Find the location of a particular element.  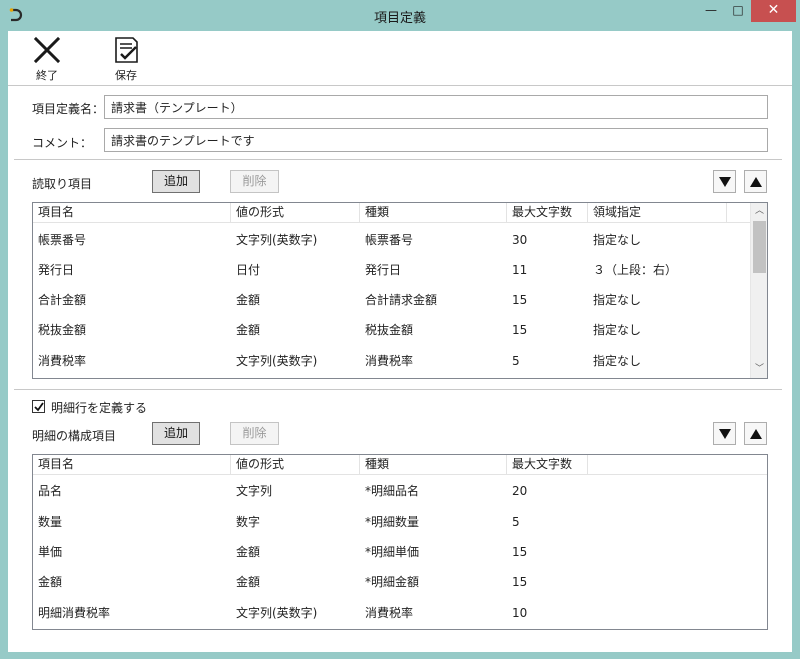

definition-name-label: 項目定義名： is located at coordinates (68, 109).